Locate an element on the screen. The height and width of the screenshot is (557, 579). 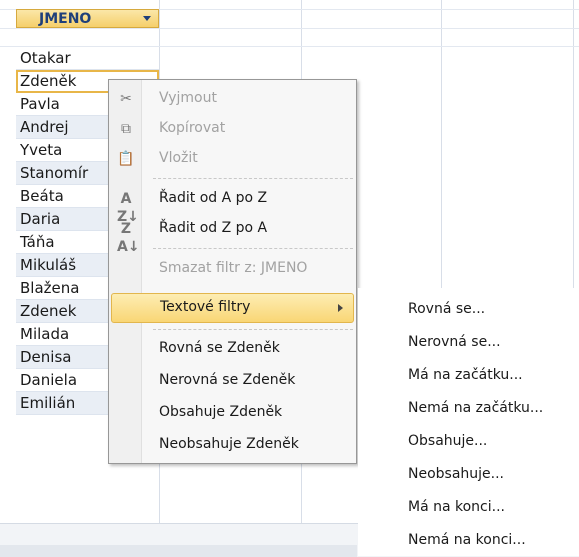
menu-item-copy: ⧉ Kopírovat is located at coordinates (232, 129).